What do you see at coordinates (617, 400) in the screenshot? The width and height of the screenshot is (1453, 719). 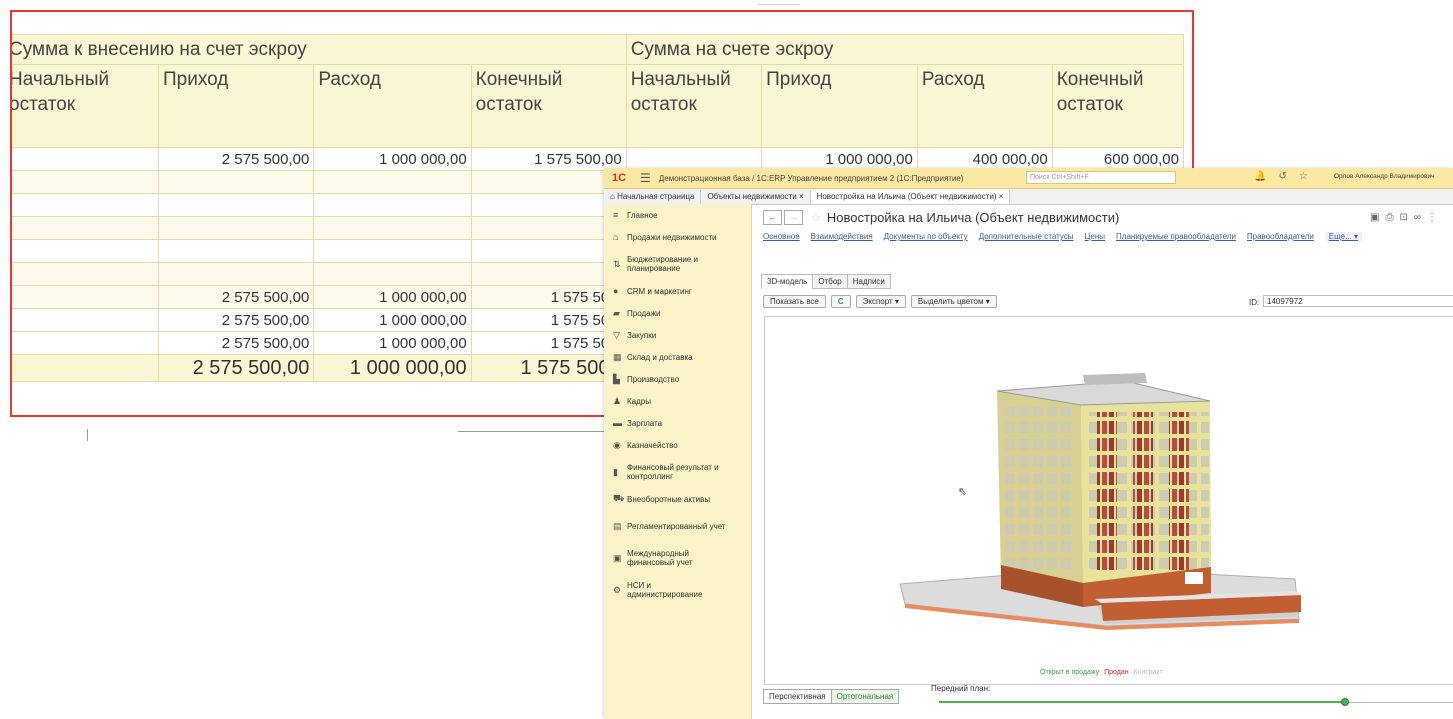 I see `person-icon: ♟` at bounding box center [617, 400].